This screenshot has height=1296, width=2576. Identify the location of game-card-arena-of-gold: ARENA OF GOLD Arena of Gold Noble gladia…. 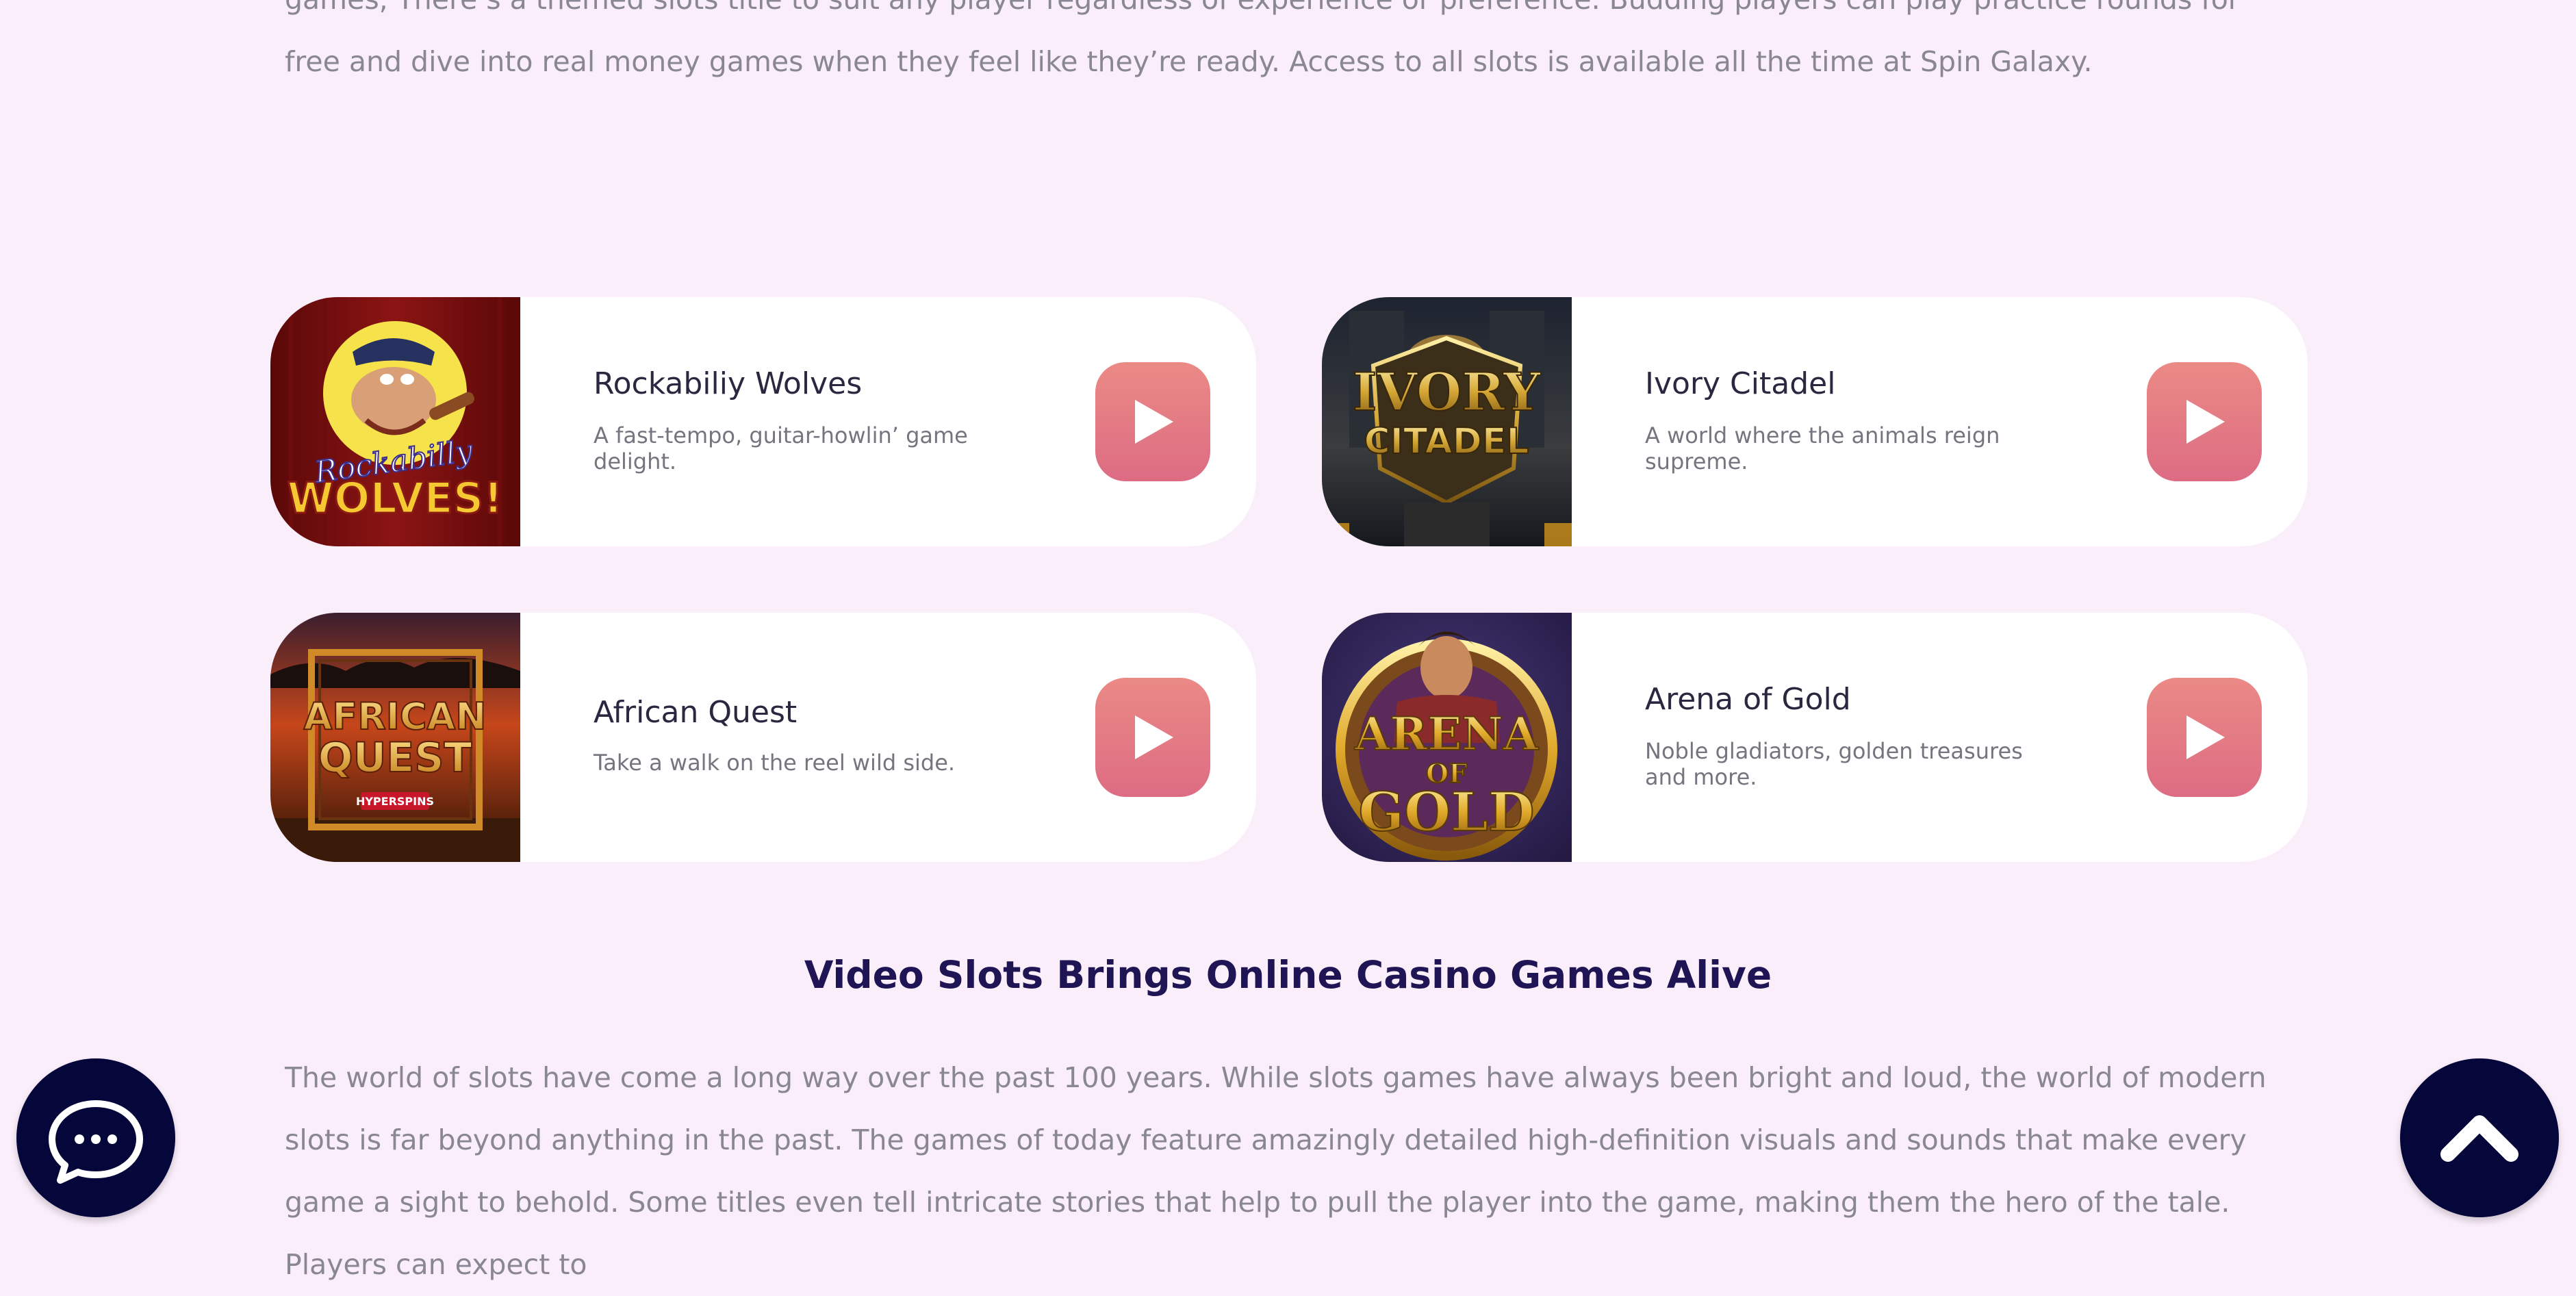
(1815, 737).